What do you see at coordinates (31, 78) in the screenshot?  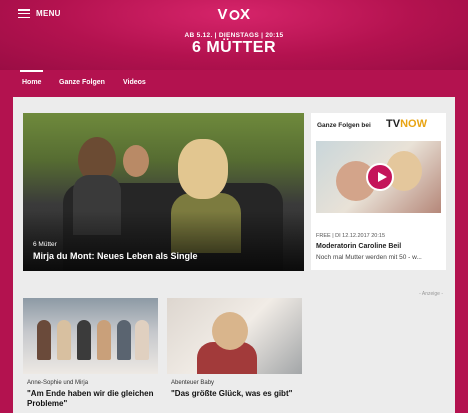 I see `tab-home: Home` at bounding box center [31, 78].